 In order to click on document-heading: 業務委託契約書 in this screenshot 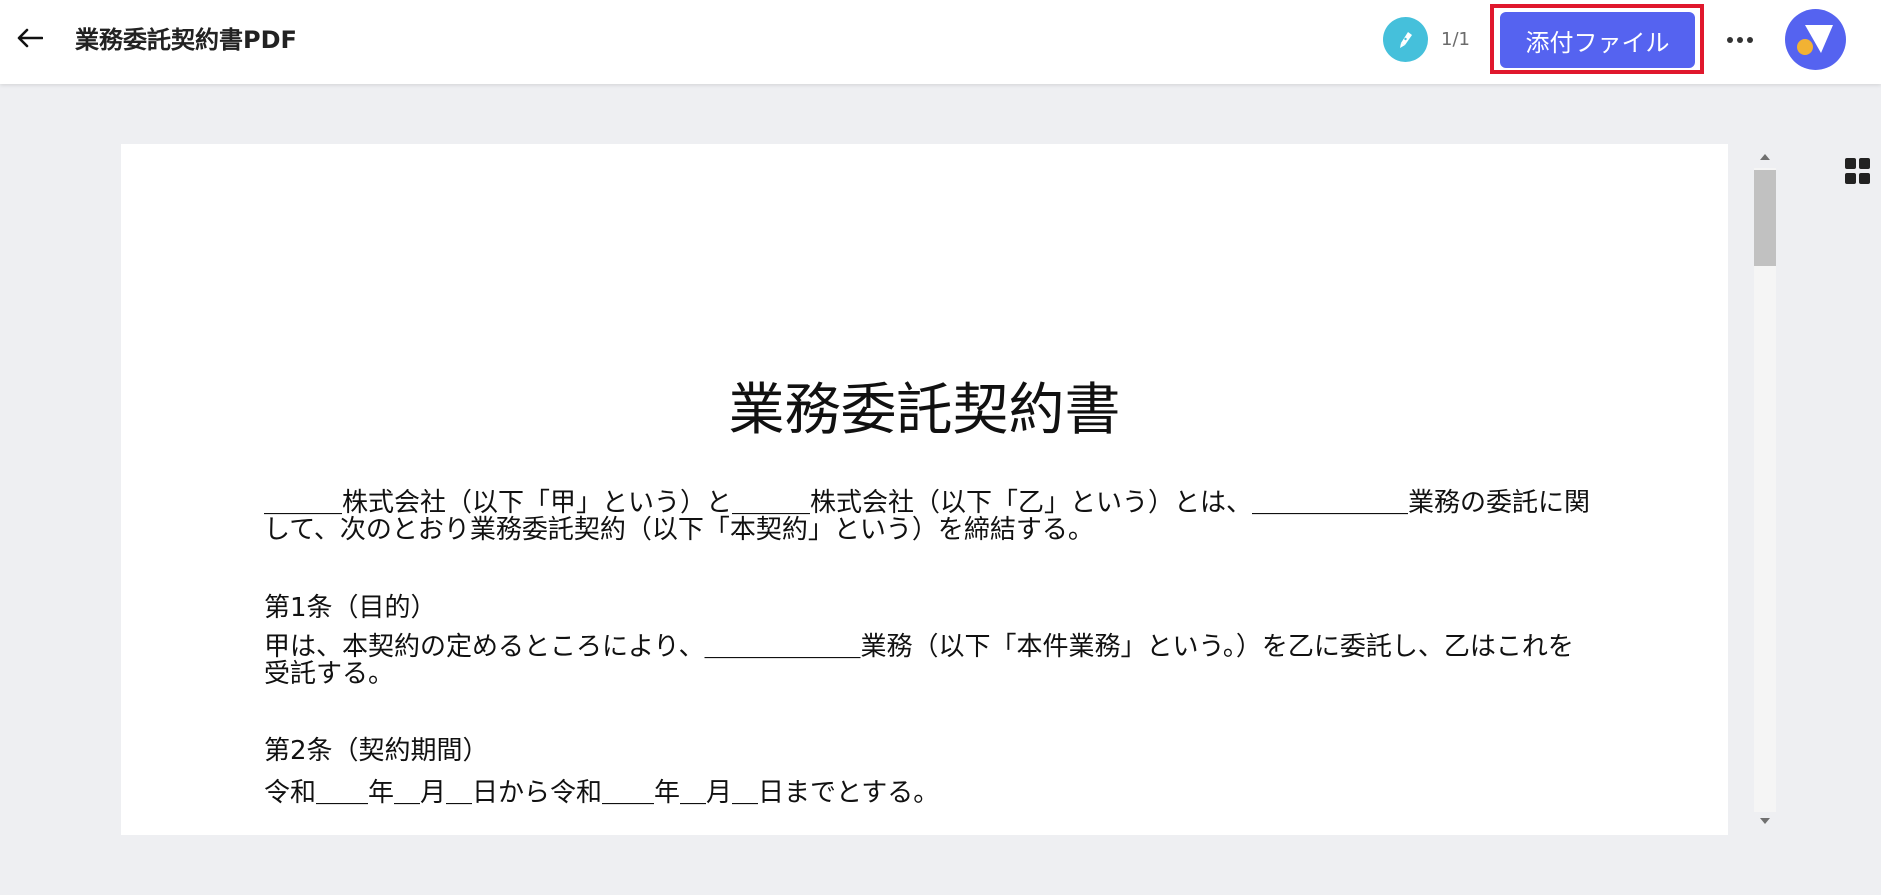, I will do `click(924, 410)`.